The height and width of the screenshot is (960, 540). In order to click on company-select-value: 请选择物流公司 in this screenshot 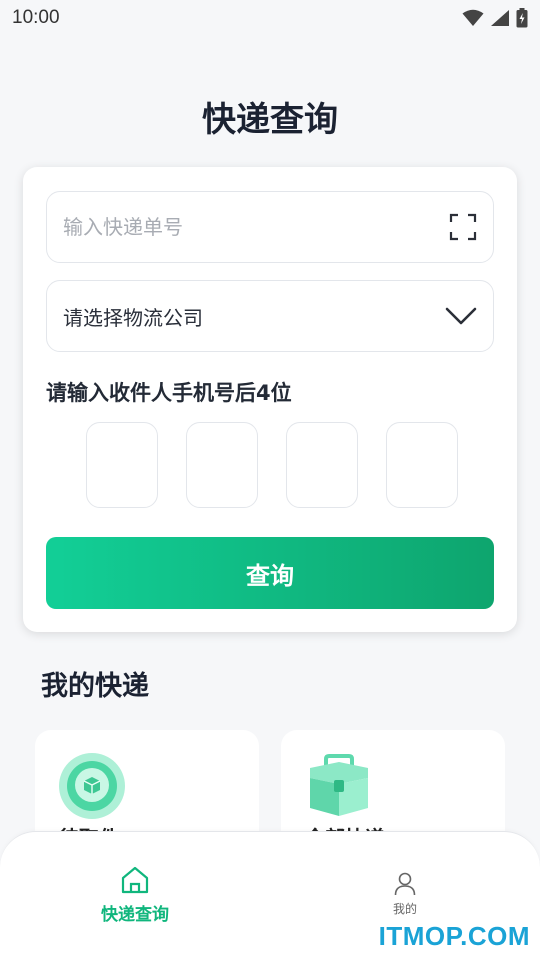, I will do `click(133, 317)`.